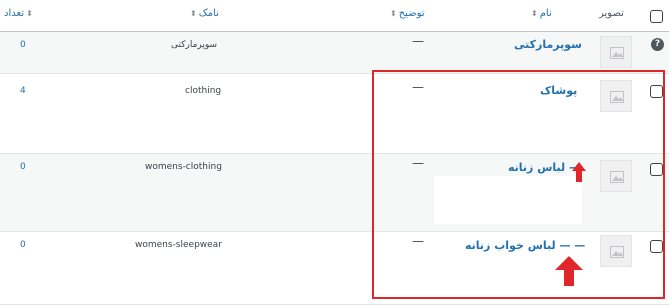 Image resolution: width=669 pixels, height=305 pixels. What do you see at coordinates (334, 16) in the screenshot?
I see `table-header: تعداد ⬍ ⬍ نامک ⬍ توضیح ⬍ نام تصویر` at bounding box center [334, 16].